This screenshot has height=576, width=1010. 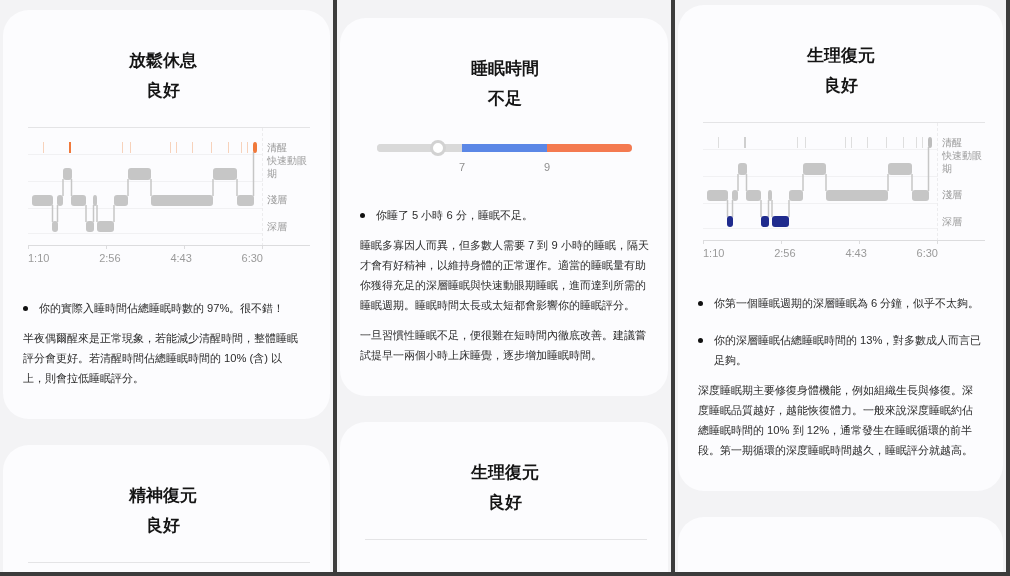 I want to click on bullet-text: 你的實際入睡時間佔總睡眠時數的 97%。很不錯！, so click(x=162, y=308).